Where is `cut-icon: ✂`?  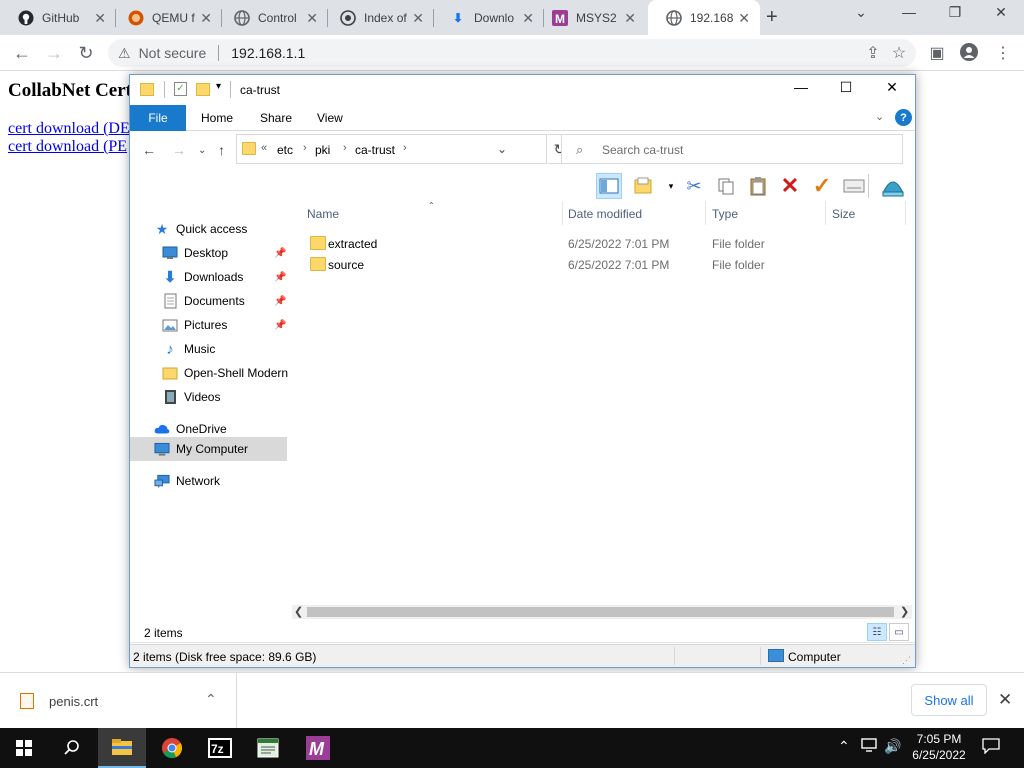
cut-icon: ✂ is located at coordinates (694, 186).